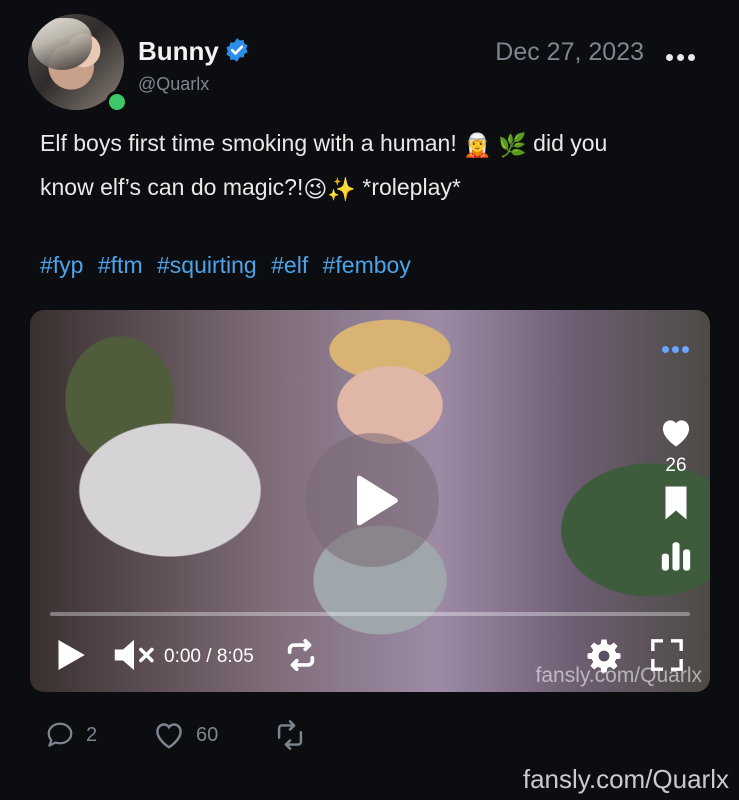 The height and width of the screenshot is (800, 739). Describe the element at coordinates (683, 54) in the screenshot. I see `more-options-icon` at that location.